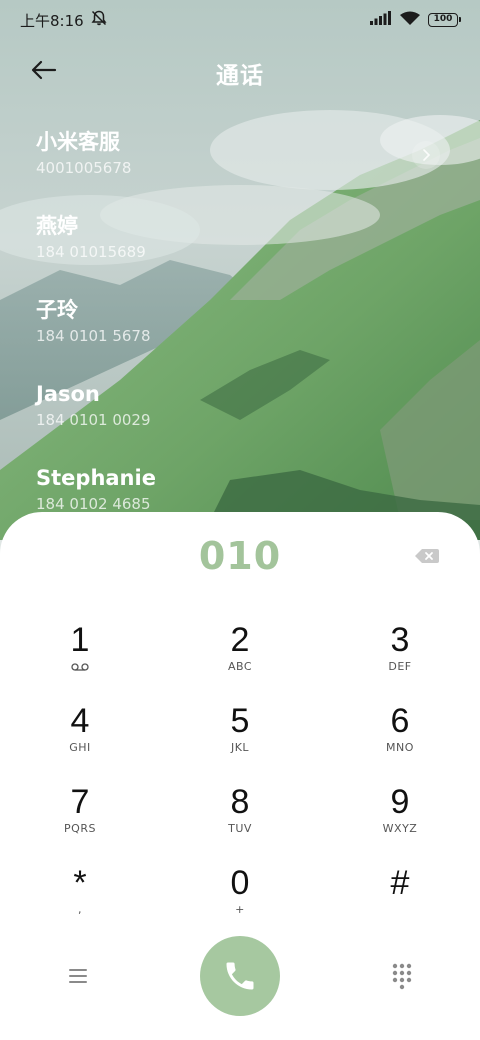 The image size is (480, 1040). What do you see at coordinates (400, 802) in the screenshot?
I see `key-digit: 9` at bounding box center [400, 802].